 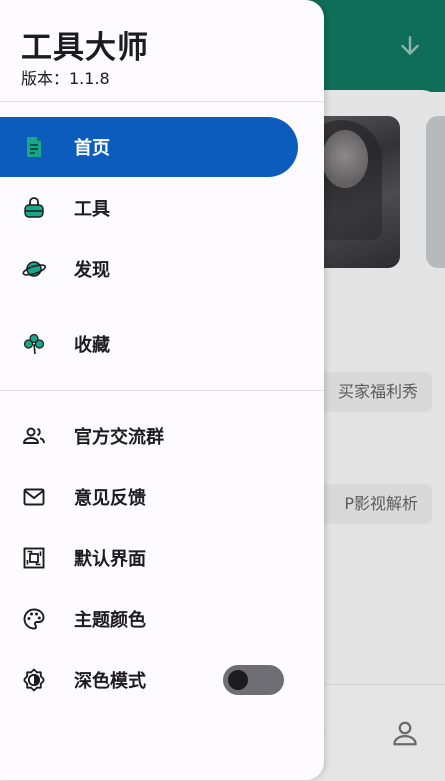 I want to click on planet-icon, so click(x=34, y=269).